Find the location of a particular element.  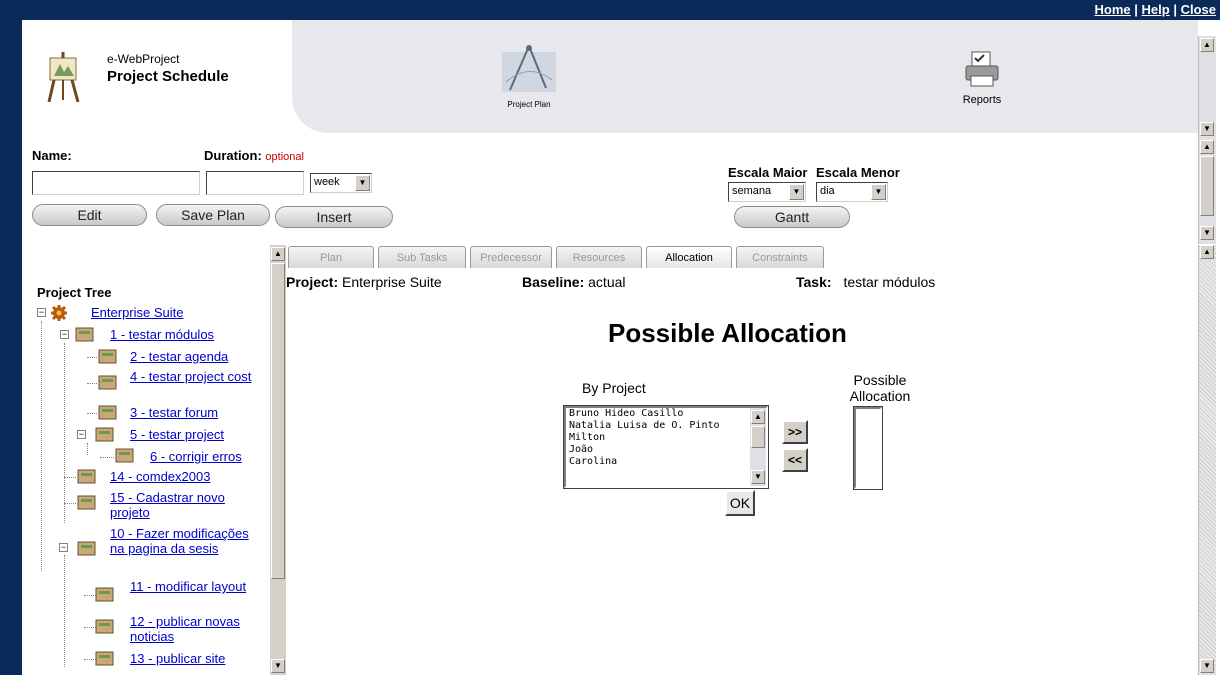

name-label: Name: is located at coordinates (52, 155).